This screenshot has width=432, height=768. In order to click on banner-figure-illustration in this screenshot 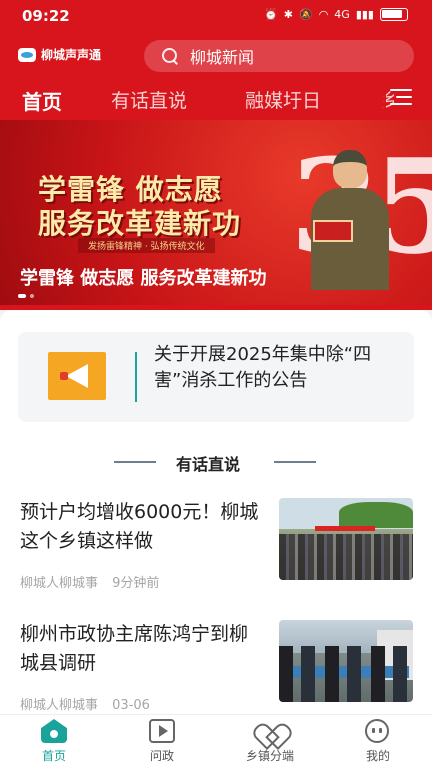, I will do `click(350, 220)`.